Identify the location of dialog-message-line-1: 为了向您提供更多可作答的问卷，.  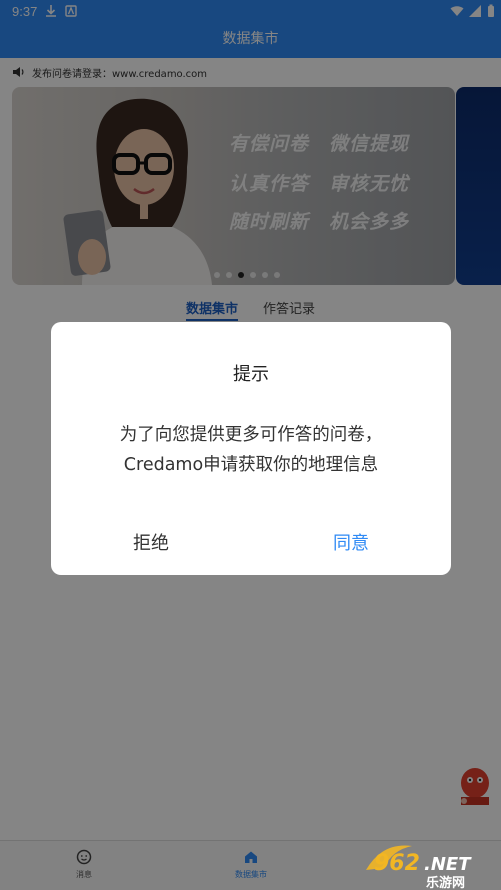
(251, 435).